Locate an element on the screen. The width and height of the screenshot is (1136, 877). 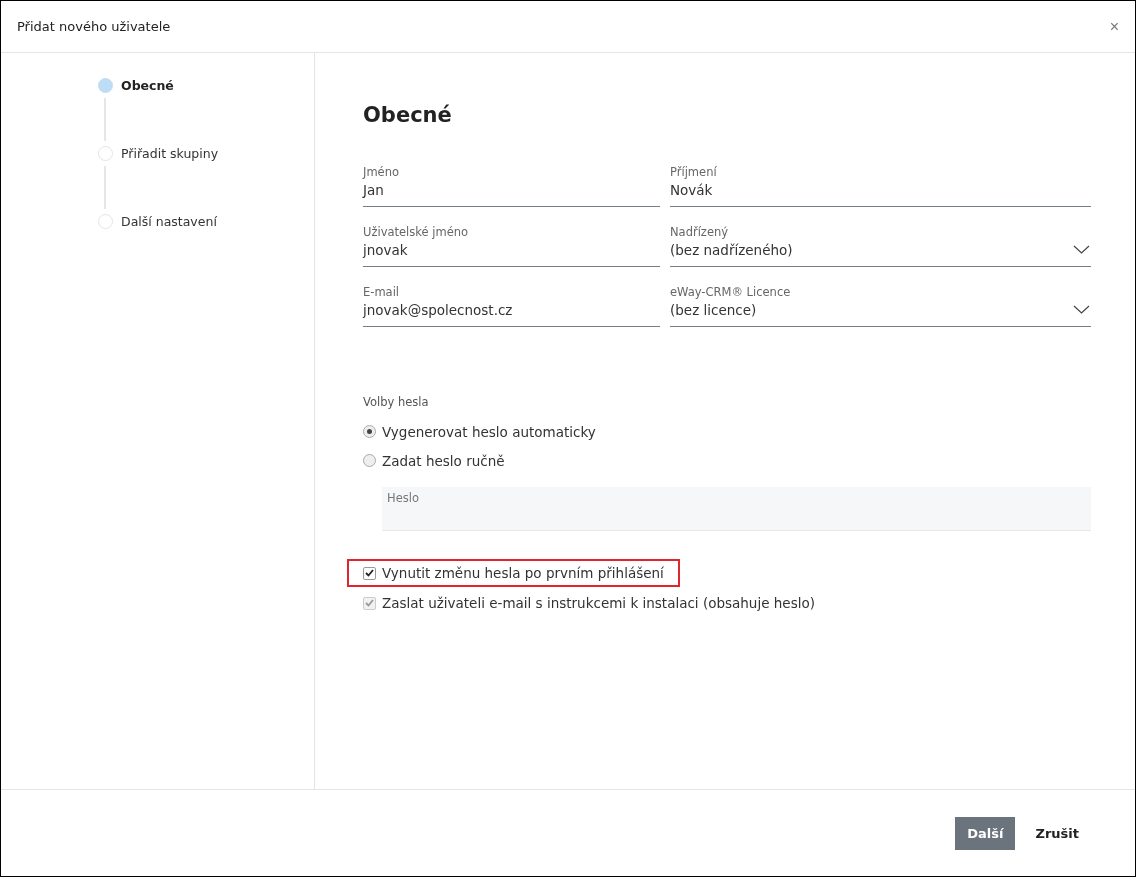
input-field: Uživatelské jméno jnovak is located at coordinates (511, 246).